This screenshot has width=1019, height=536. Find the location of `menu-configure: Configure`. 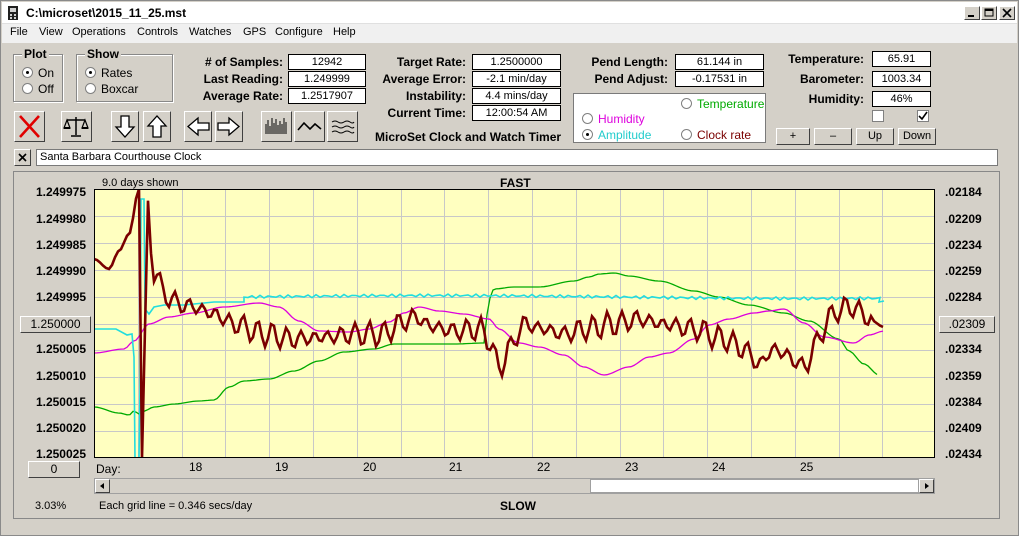

menu-configure: Configure is located at coordinates (299, 32).